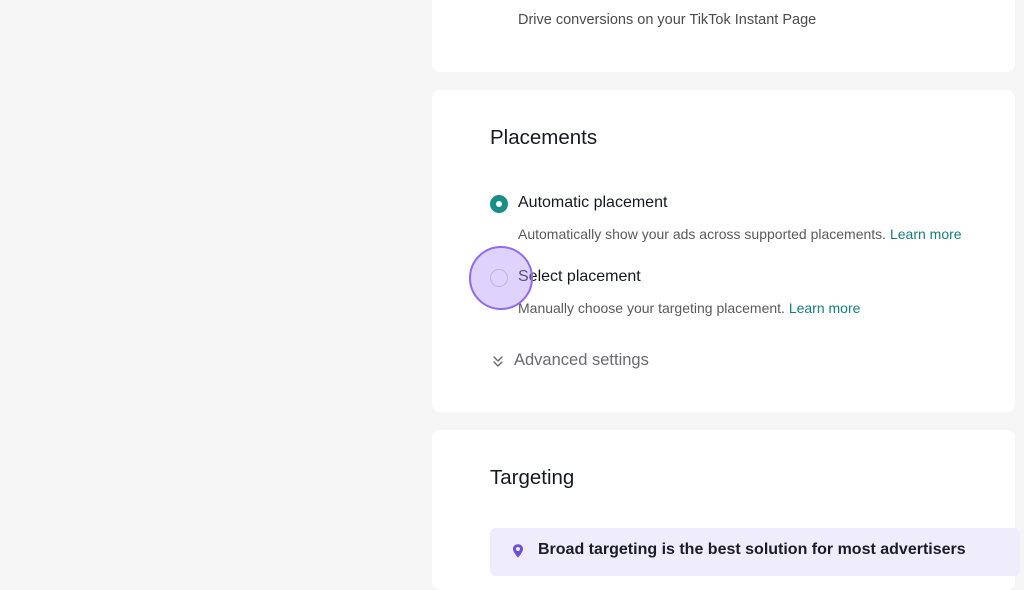 This screenshot has width=1024, height=590. What do you see at coordinates (532, 477) in the screenshot?
I see `targeting-title: Targeting` at bounding box center [532, 477].